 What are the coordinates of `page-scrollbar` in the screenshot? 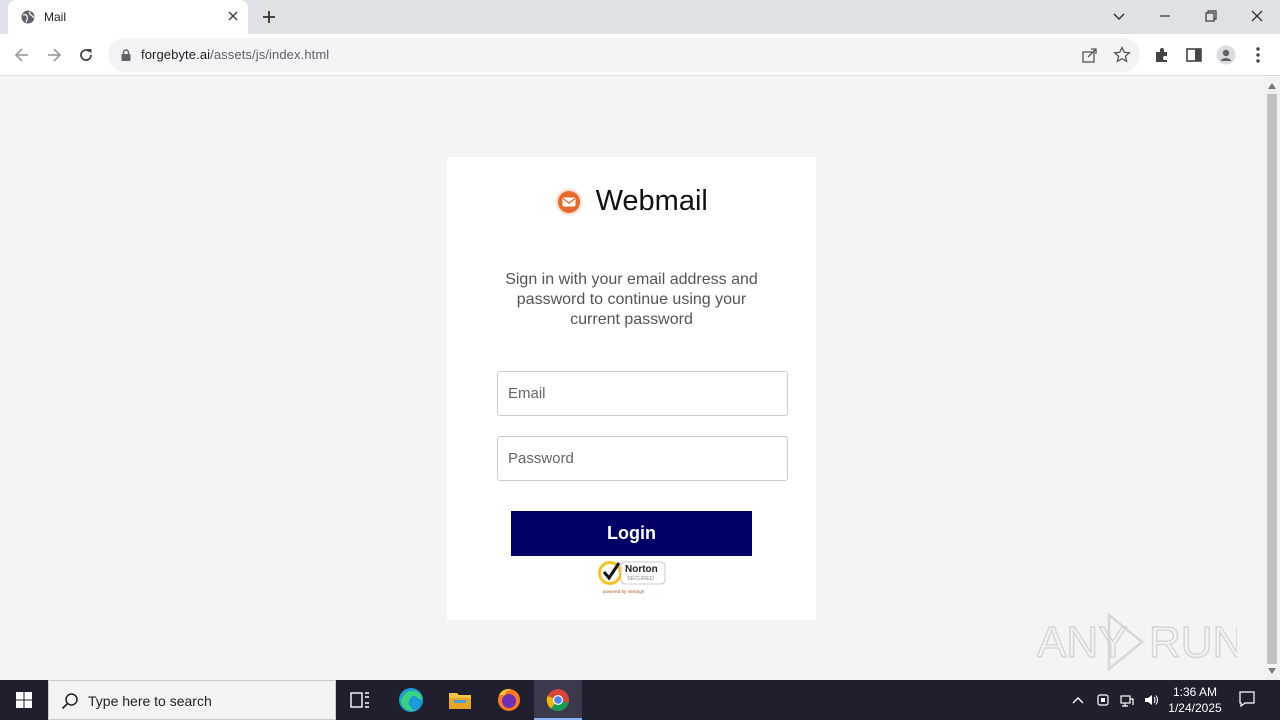 It's located at (1272, 378).